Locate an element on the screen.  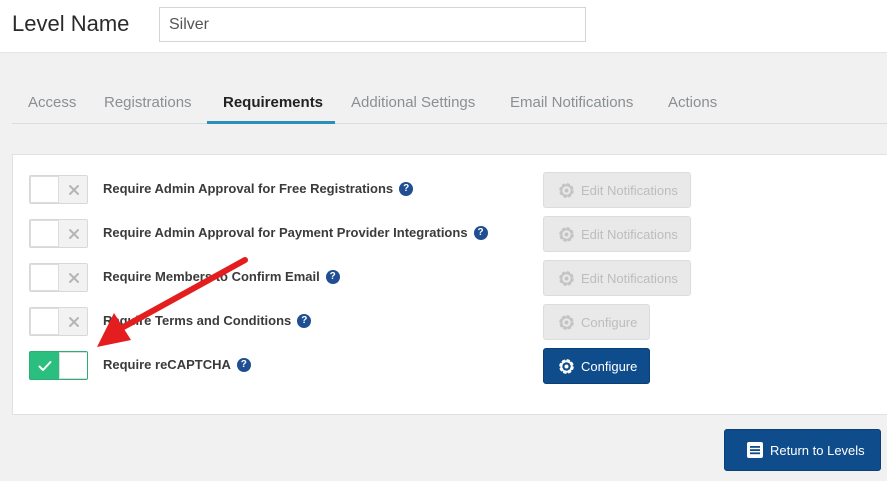
recaptcha-toggle is located at coordinates (58, 365).